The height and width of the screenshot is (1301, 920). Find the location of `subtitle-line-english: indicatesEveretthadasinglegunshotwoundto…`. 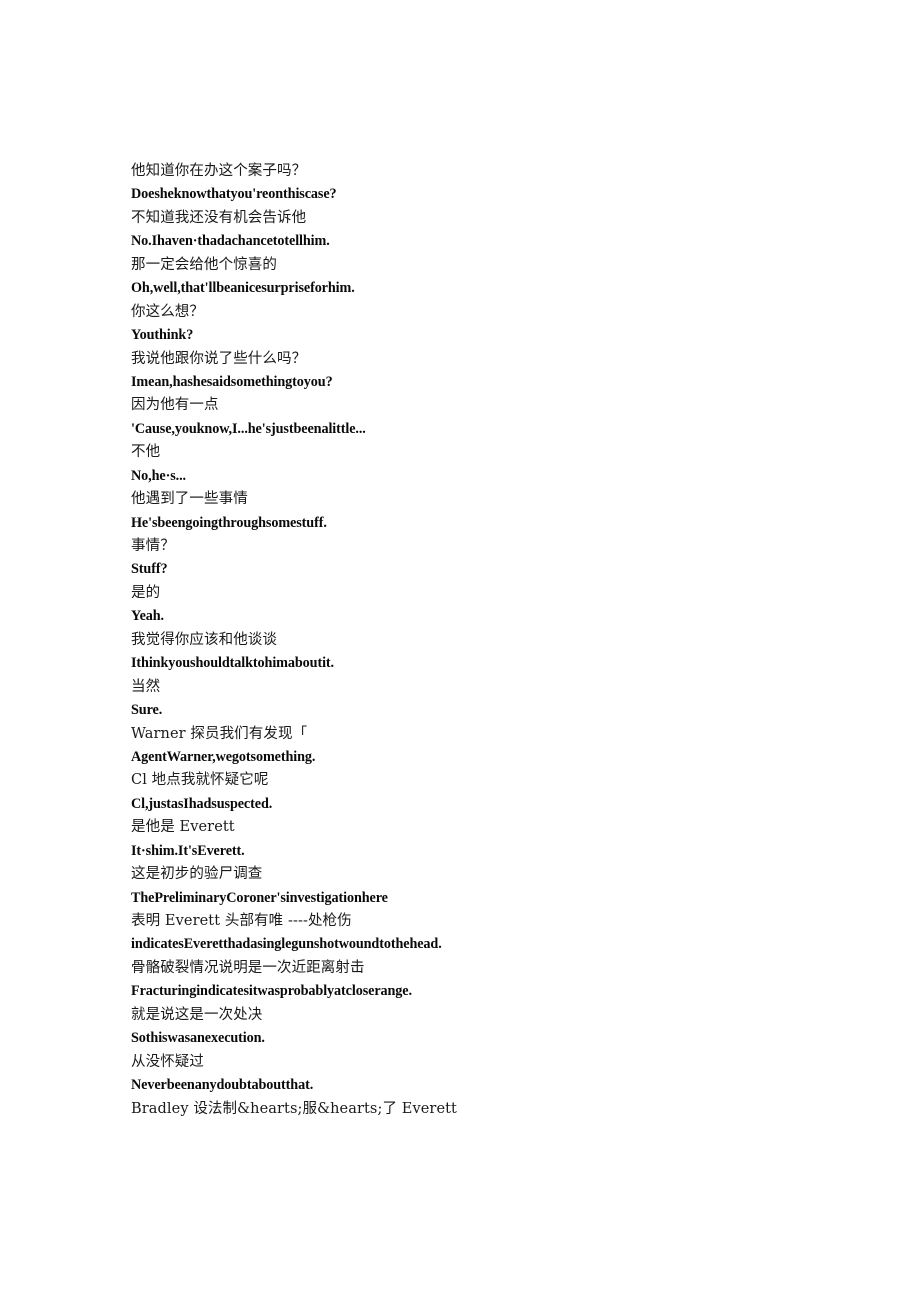

subtitle-line-english: indicatesEveretthadasinglegunshotwoundto… is located at coordinates (286, 944).